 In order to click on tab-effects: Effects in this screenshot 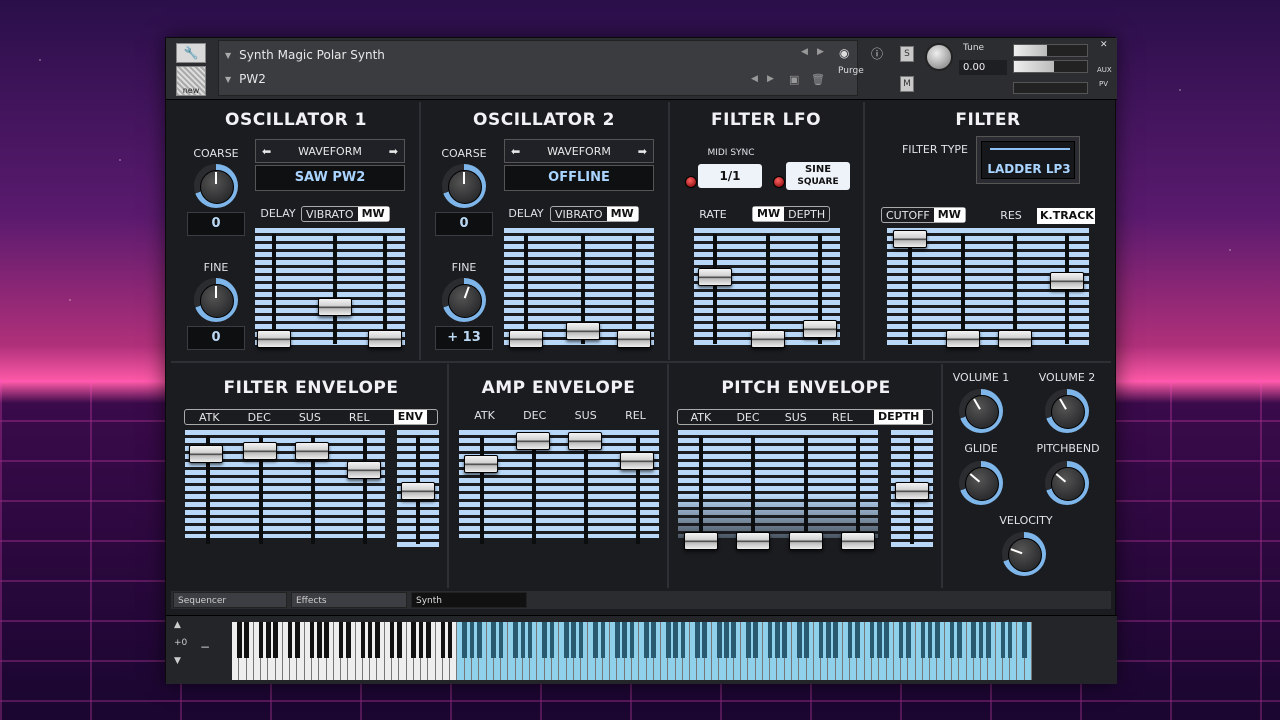, I will do `click(349, 600)`.